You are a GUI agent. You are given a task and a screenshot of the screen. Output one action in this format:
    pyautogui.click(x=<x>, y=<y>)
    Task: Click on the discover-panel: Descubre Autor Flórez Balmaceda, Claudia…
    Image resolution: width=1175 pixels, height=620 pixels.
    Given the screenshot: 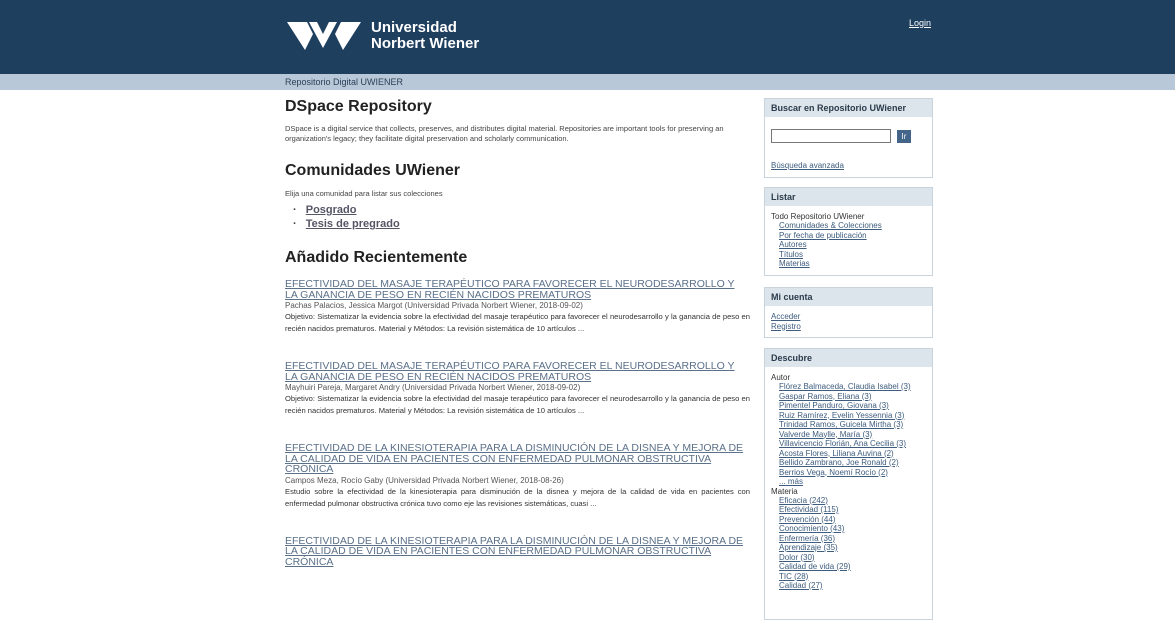 What is the action you would take?
    pyautogui.click(x=848, y=484)
    